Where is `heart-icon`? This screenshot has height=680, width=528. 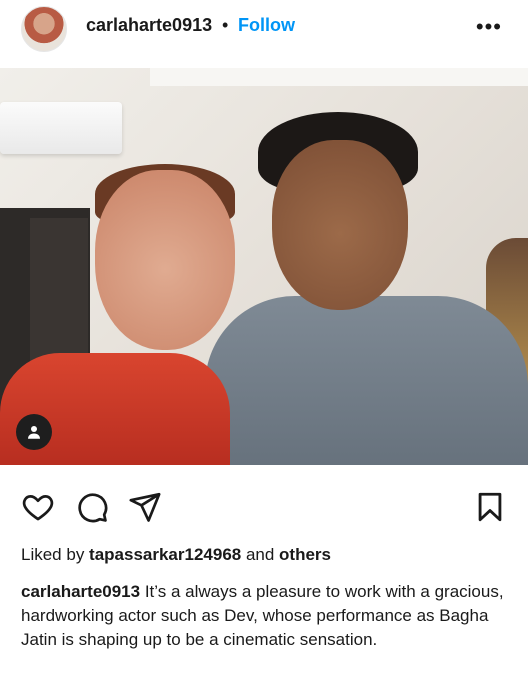
heart-icon is located at coordinates (38, 507).